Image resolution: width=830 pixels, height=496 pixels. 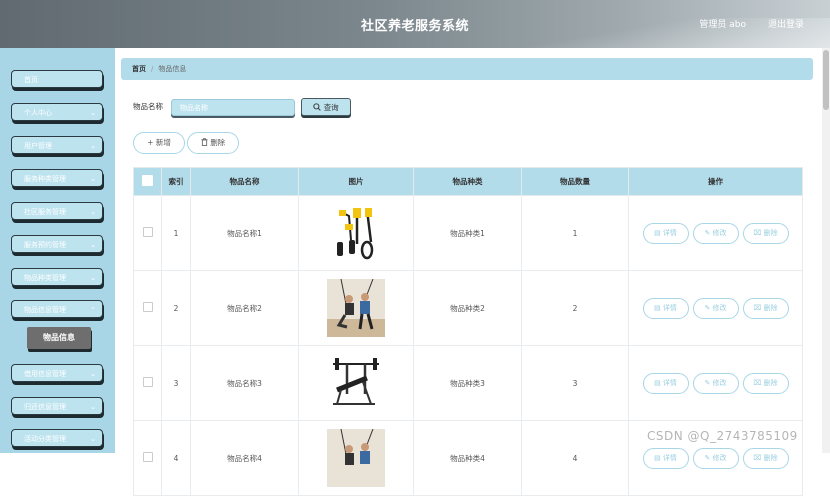 I want to click on sidebar-item-label: 活动分类管理, so click(x=45, y=439).